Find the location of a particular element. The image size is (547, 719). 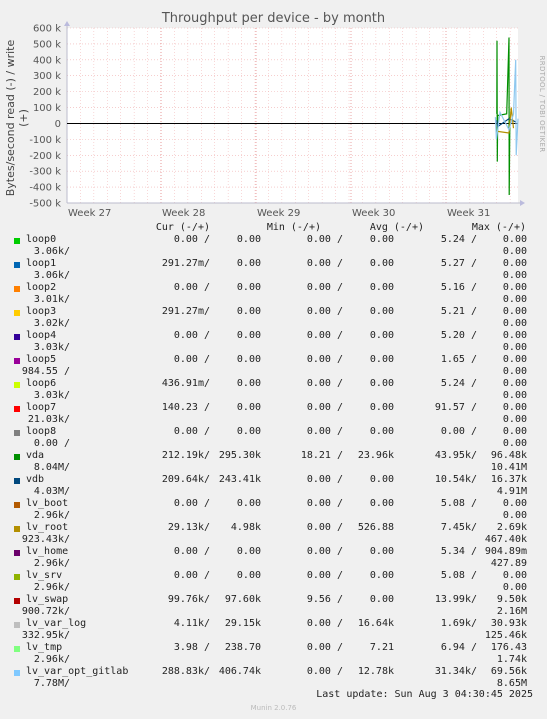

legend-name: lv_root is located at coordinates (47, 527).